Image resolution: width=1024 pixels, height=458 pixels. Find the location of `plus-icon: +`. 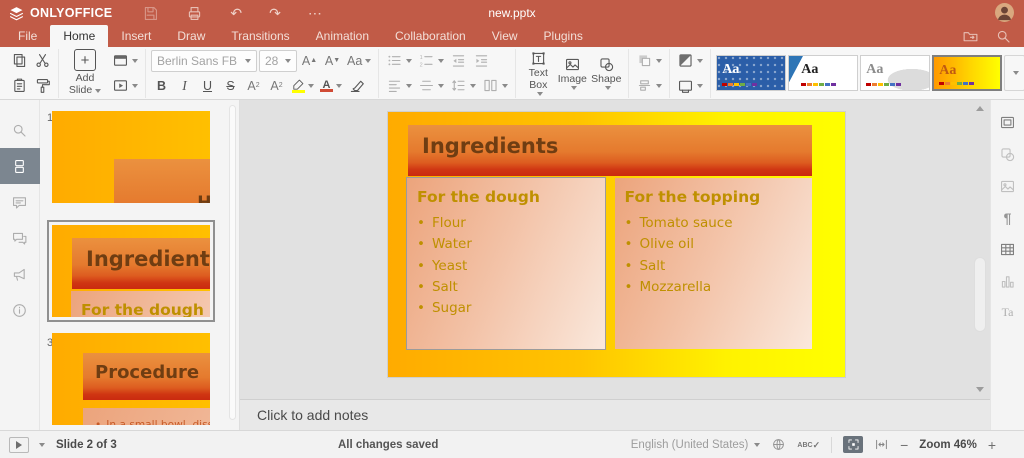

plus-icon: + is located at coordinates (85, 60).